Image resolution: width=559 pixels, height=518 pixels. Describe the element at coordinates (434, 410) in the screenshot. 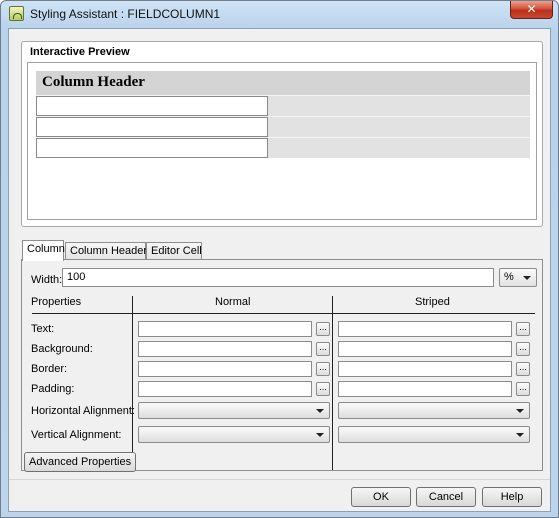

I see `horizontal-alignment-striped-select` at that location.